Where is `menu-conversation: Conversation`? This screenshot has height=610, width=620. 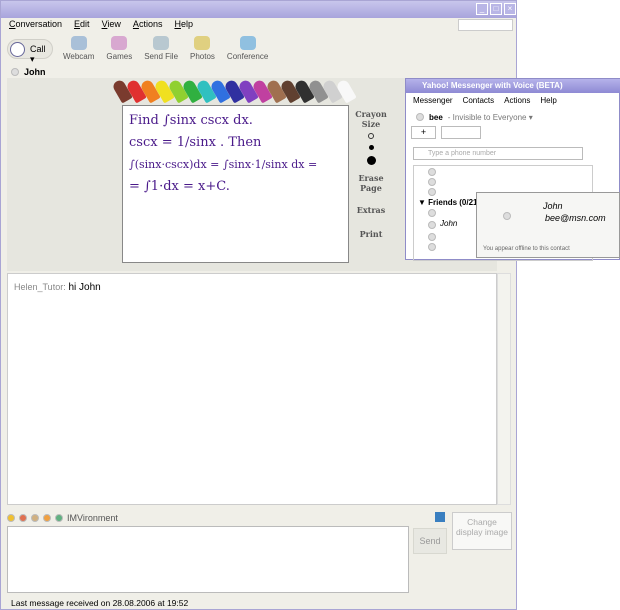 menu-conversation: Conversation is located at coordinates (35, 24).